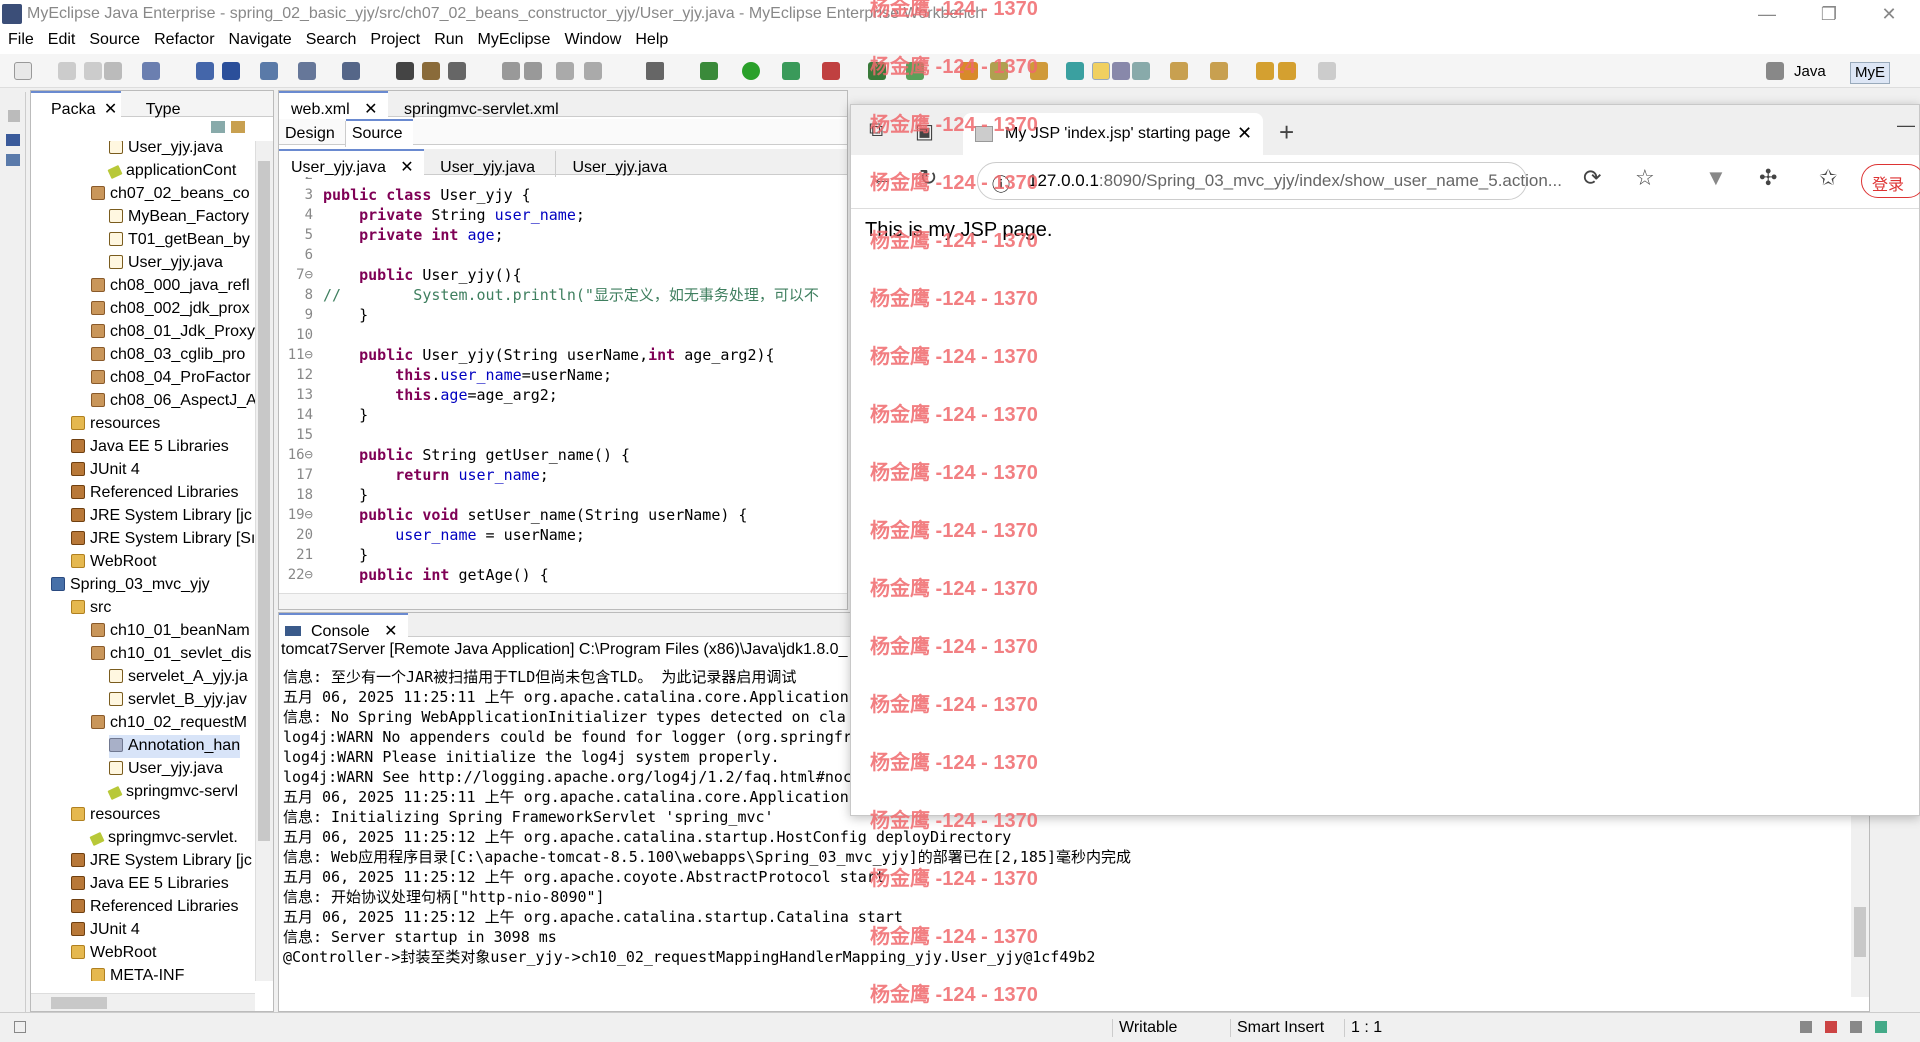 Image resolution: width=1920 pixels, height=1042 pixels. What do you see at coordinates (163, 539) in the screenshot?
I see `tree-item: JRE System Library [Sı` at bounding box center [163, 539].